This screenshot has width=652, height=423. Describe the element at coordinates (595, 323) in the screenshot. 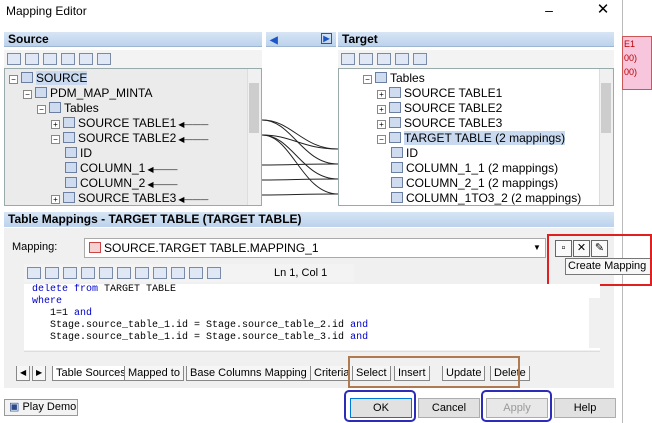

I see `code-vertical-scrollbar` at that location.